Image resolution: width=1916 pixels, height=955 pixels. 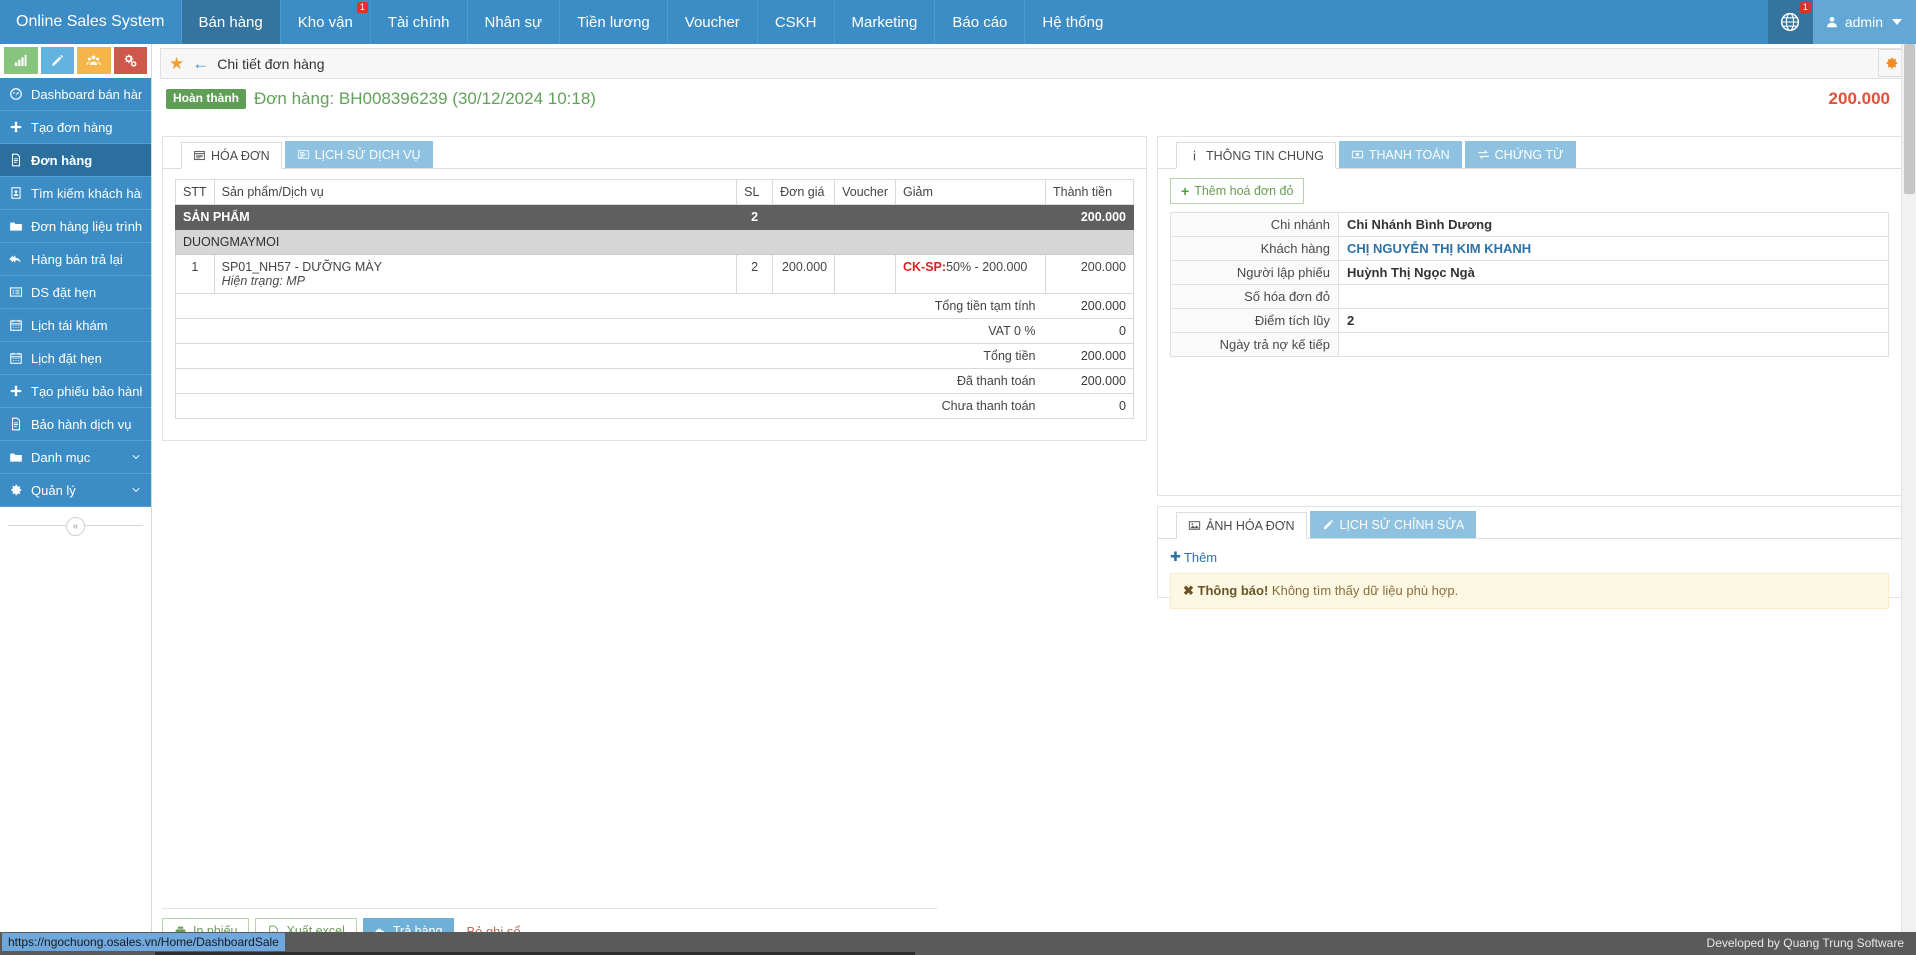 What do you see at coordinates (1072, 22) in the screenshot?
I see `nav-item-hệ-thống: Hệ thống` at bounding box center [1072, 22].